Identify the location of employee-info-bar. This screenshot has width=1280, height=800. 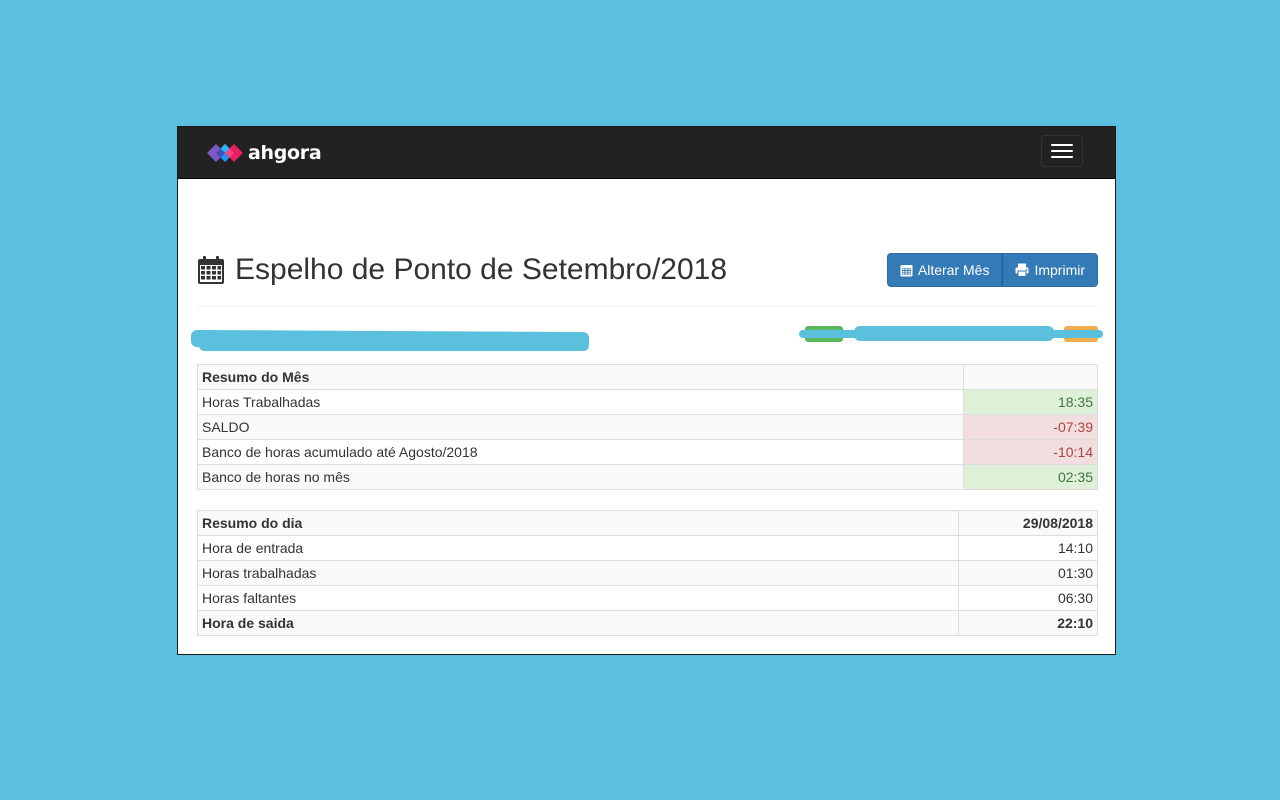
(646, 335).